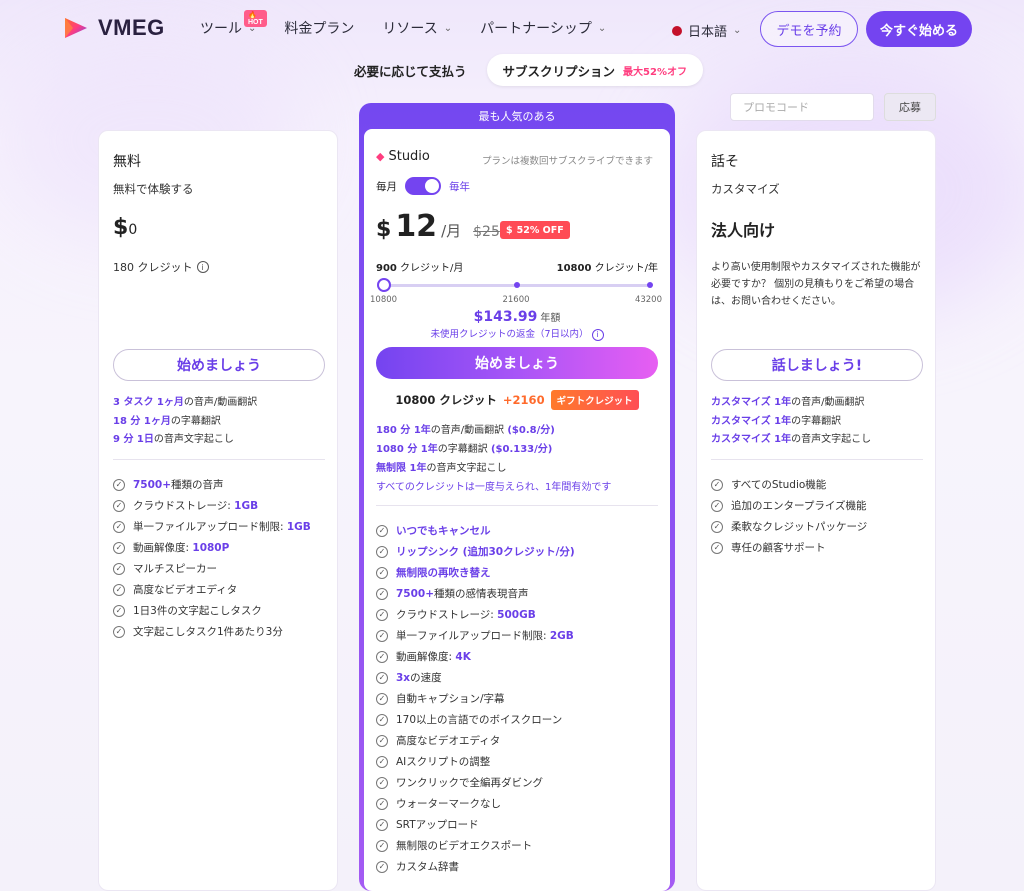 The width and height of the screenshot is (1024, 891). What do you see at coordinates (219, 365) in the screenshot?
I see `free-start-button: 始めましょう` at bounding box center [219, 365].